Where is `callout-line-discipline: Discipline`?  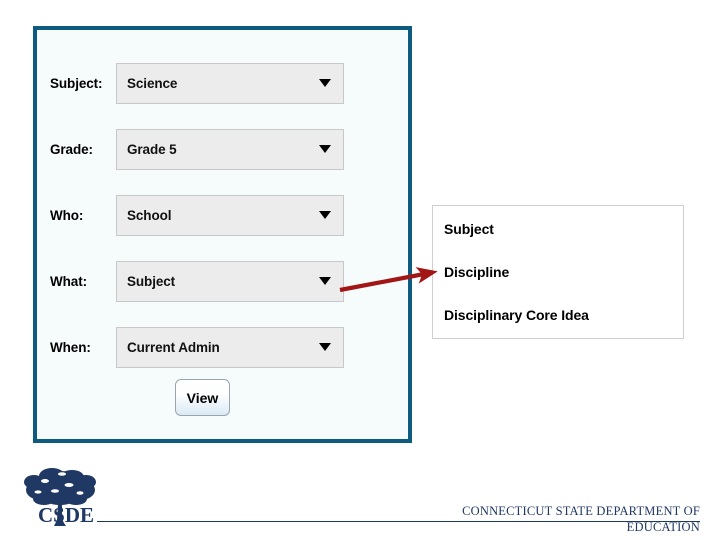 callout-line-discipline: Discipline is located at coordinates (477, 272).